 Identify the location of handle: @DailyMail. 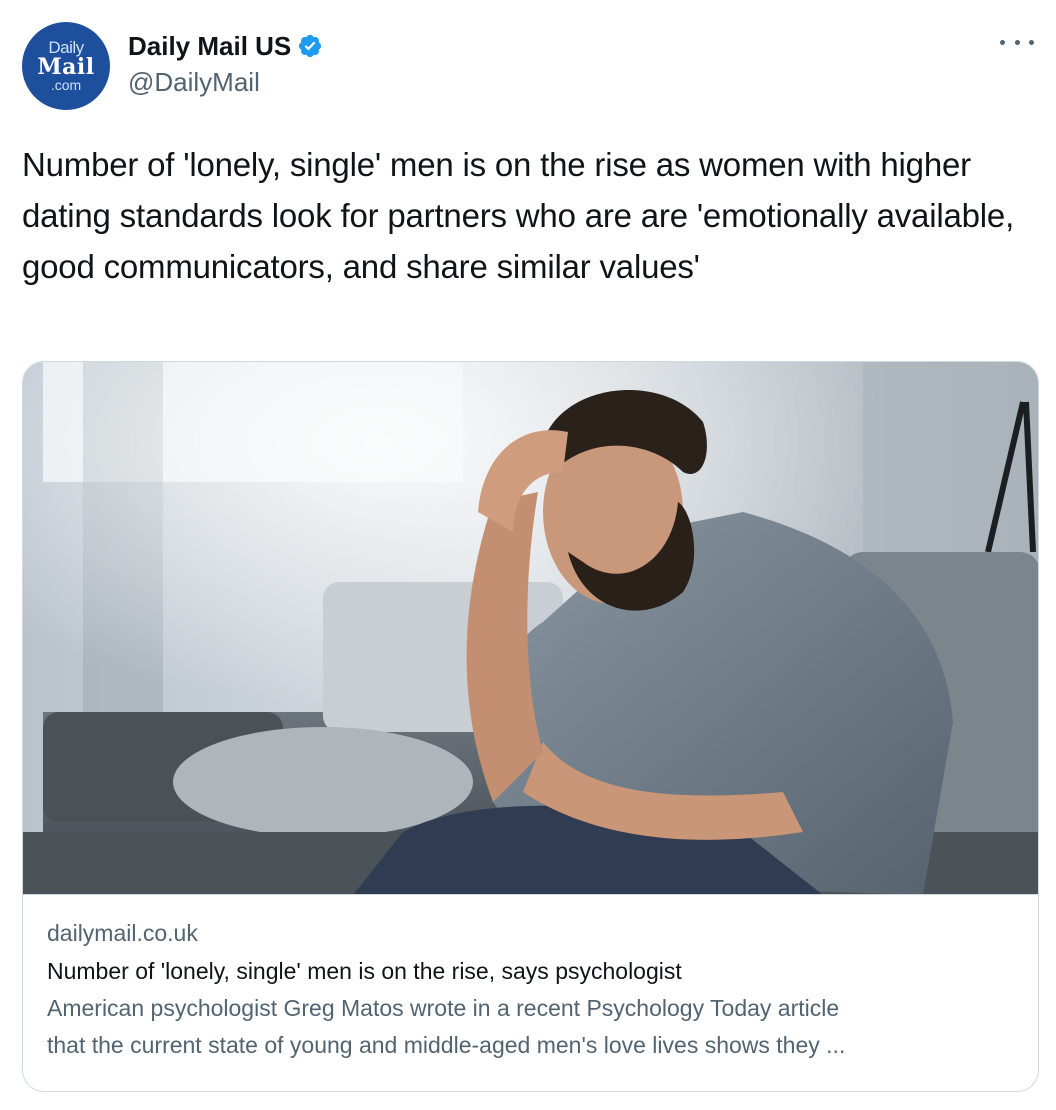
(225, 82).